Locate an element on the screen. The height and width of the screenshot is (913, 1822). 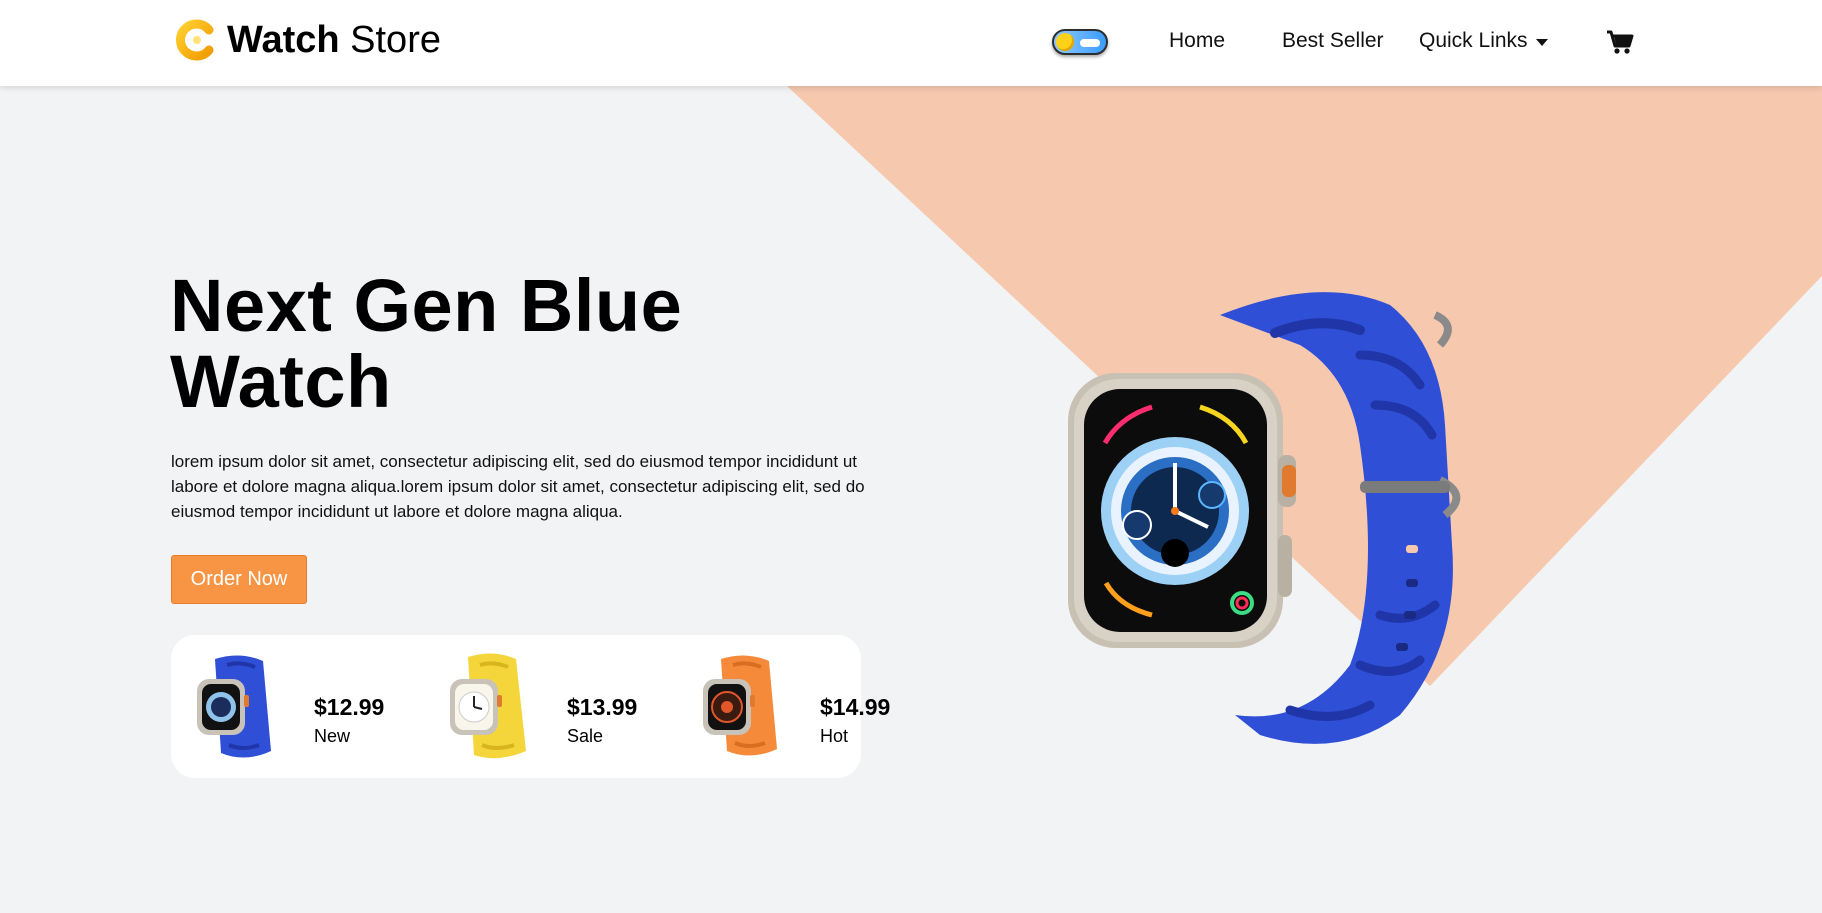
product-tag: Sale is located at coordinates (585, 736).